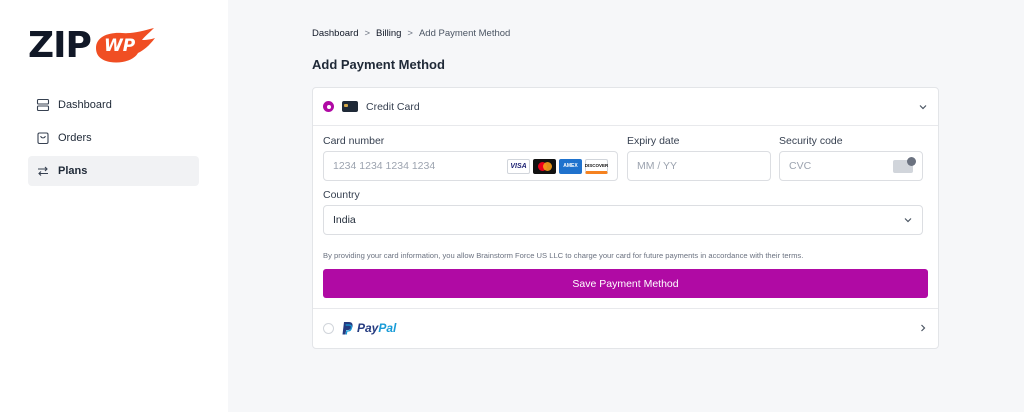  I want to click on card-number-label: Card number, so click(354, 141).